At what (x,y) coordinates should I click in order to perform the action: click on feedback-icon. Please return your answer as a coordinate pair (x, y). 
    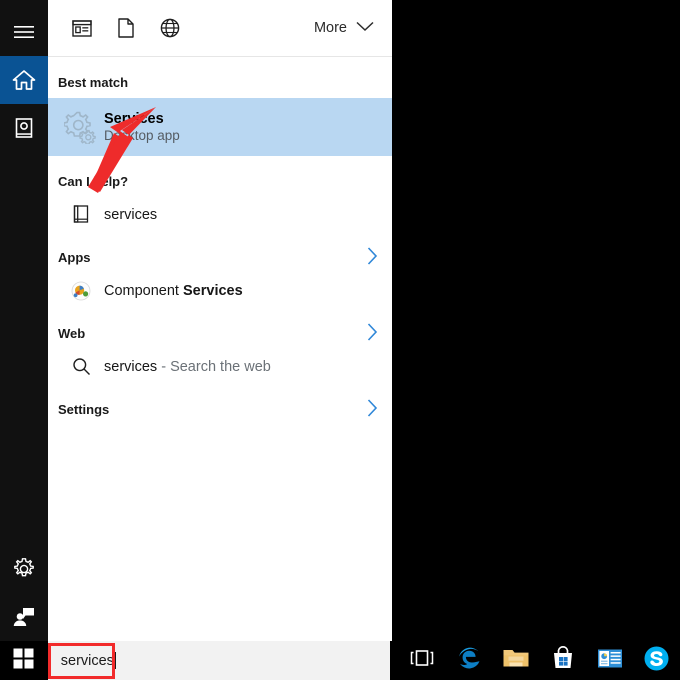
    Looking at the image, I should click on (24, 617).